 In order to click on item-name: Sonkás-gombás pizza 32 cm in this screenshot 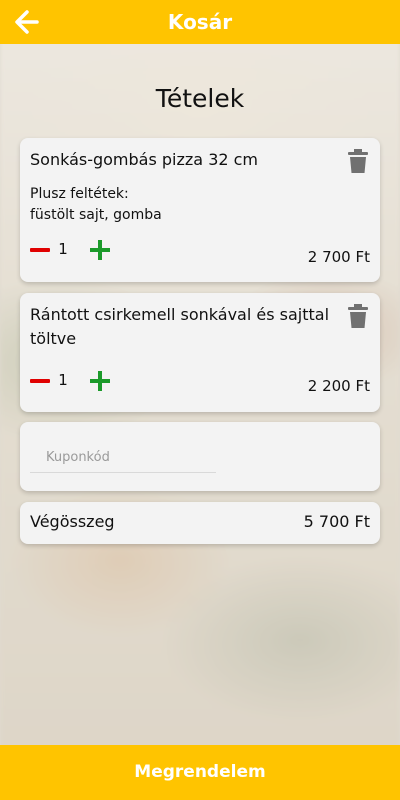, I will do `click(144, 159)`.